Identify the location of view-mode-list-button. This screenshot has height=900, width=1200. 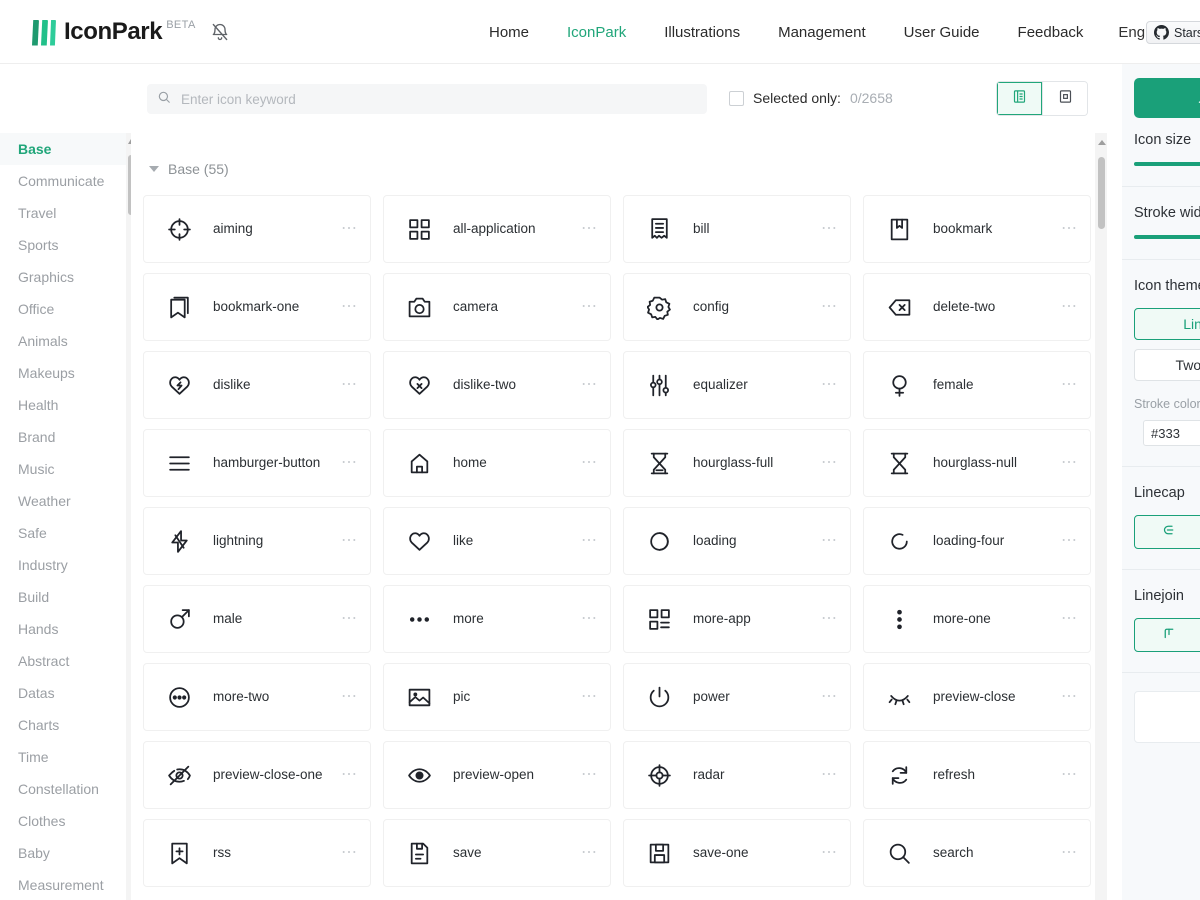
(1019, 98).